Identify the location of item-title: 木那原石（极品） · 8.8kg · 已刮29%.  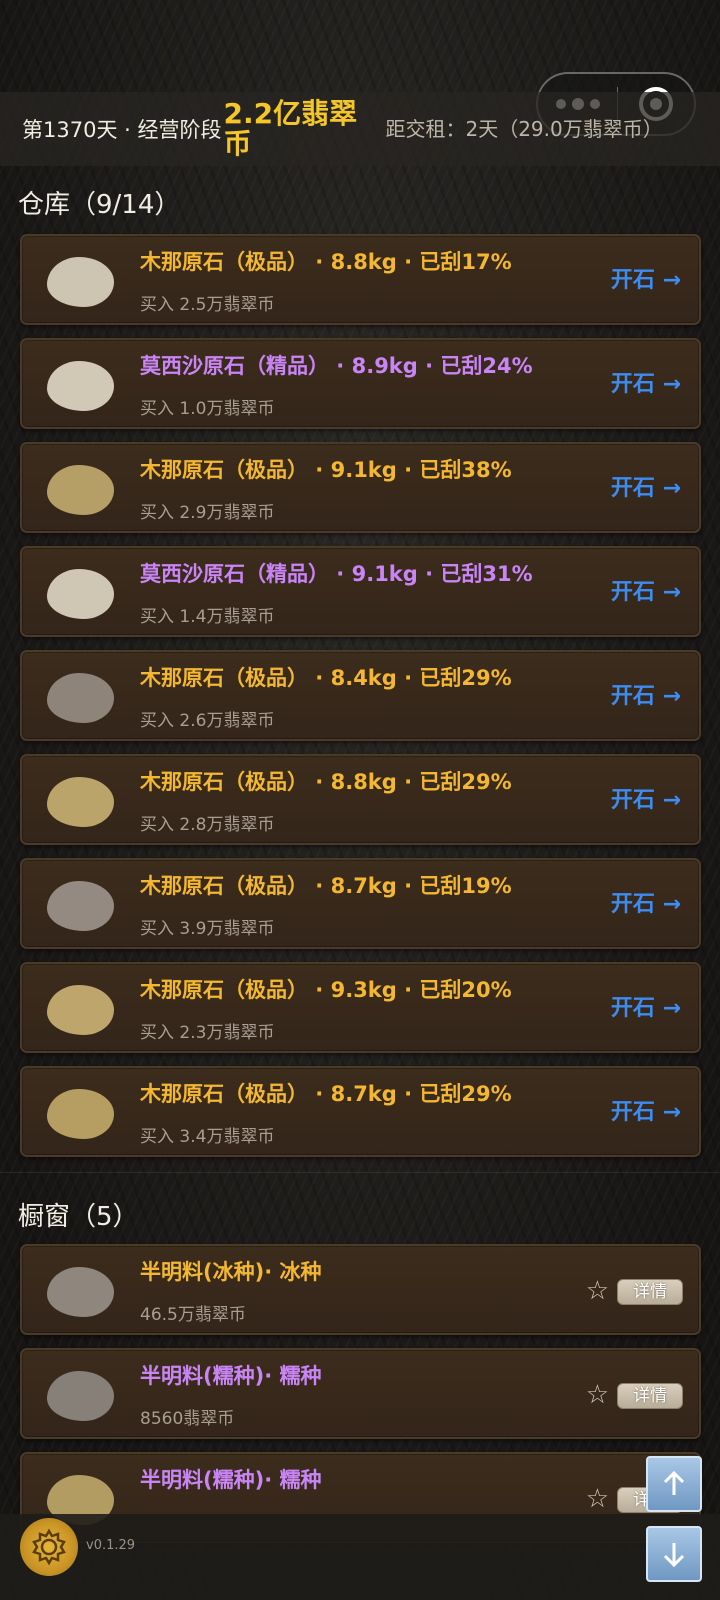
(326, 782).